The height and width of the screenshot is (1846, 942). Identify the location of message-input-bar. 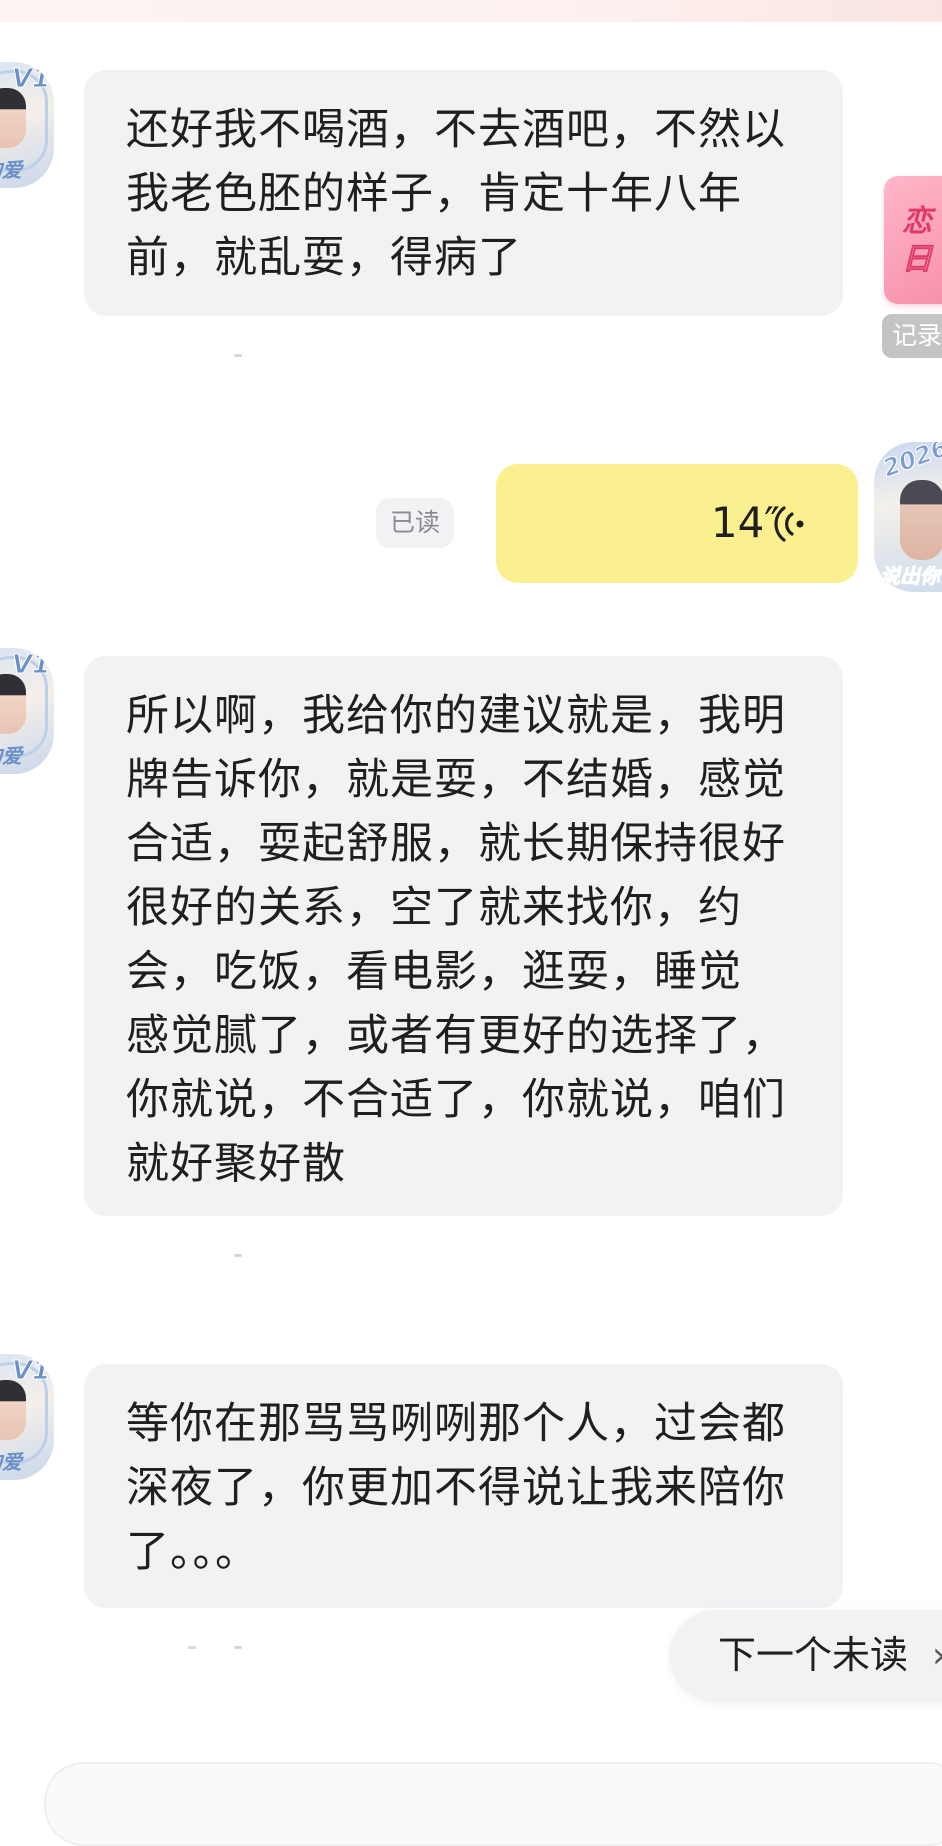
(493, 1804).